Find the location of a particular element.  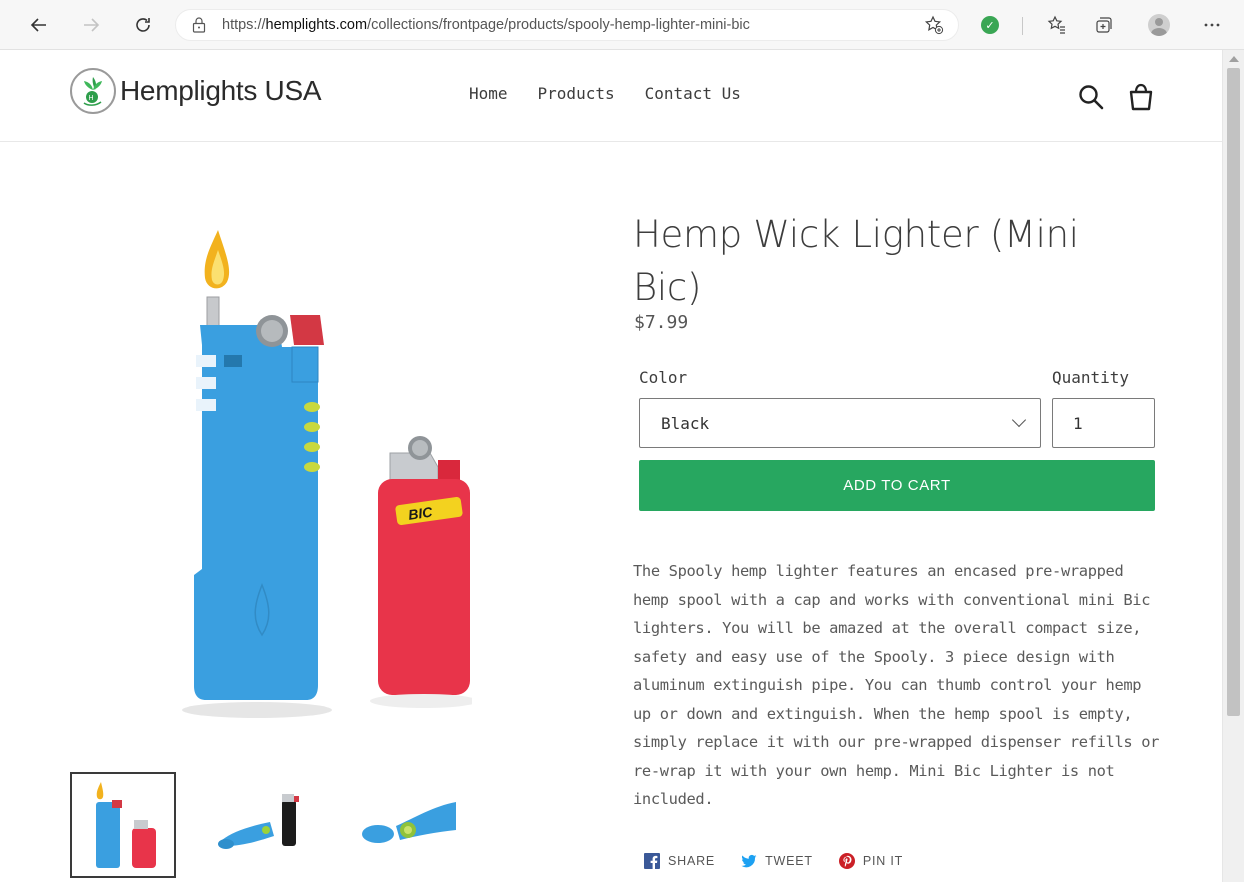

collections-icon is located at coordinates (1104, 25).